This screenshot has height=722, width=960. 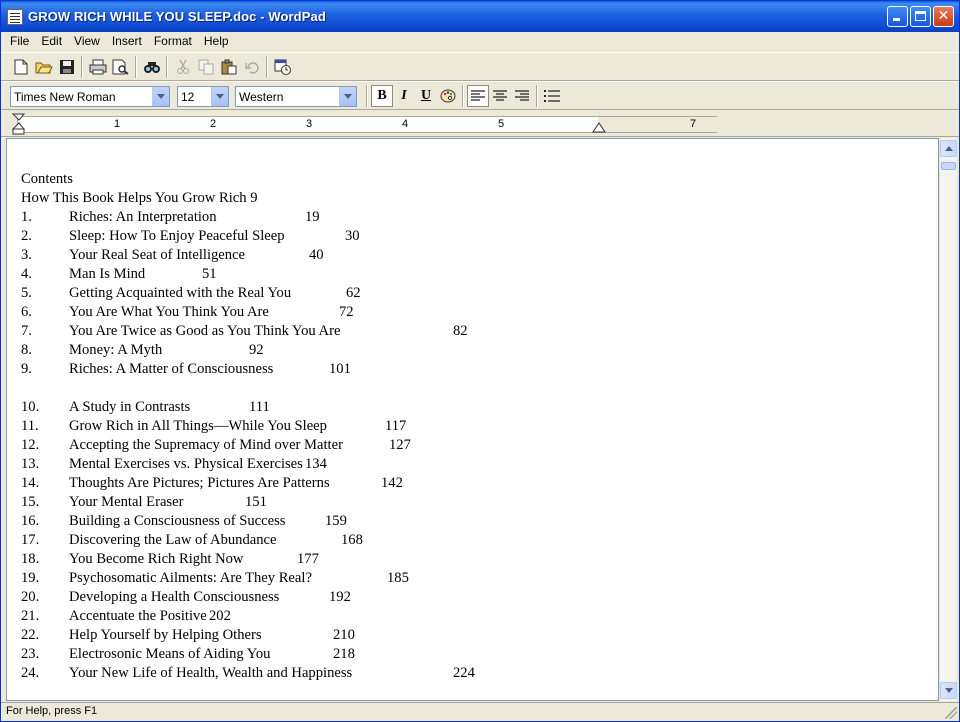 I want to click on minimize-icon, so click(x=896, y=19).